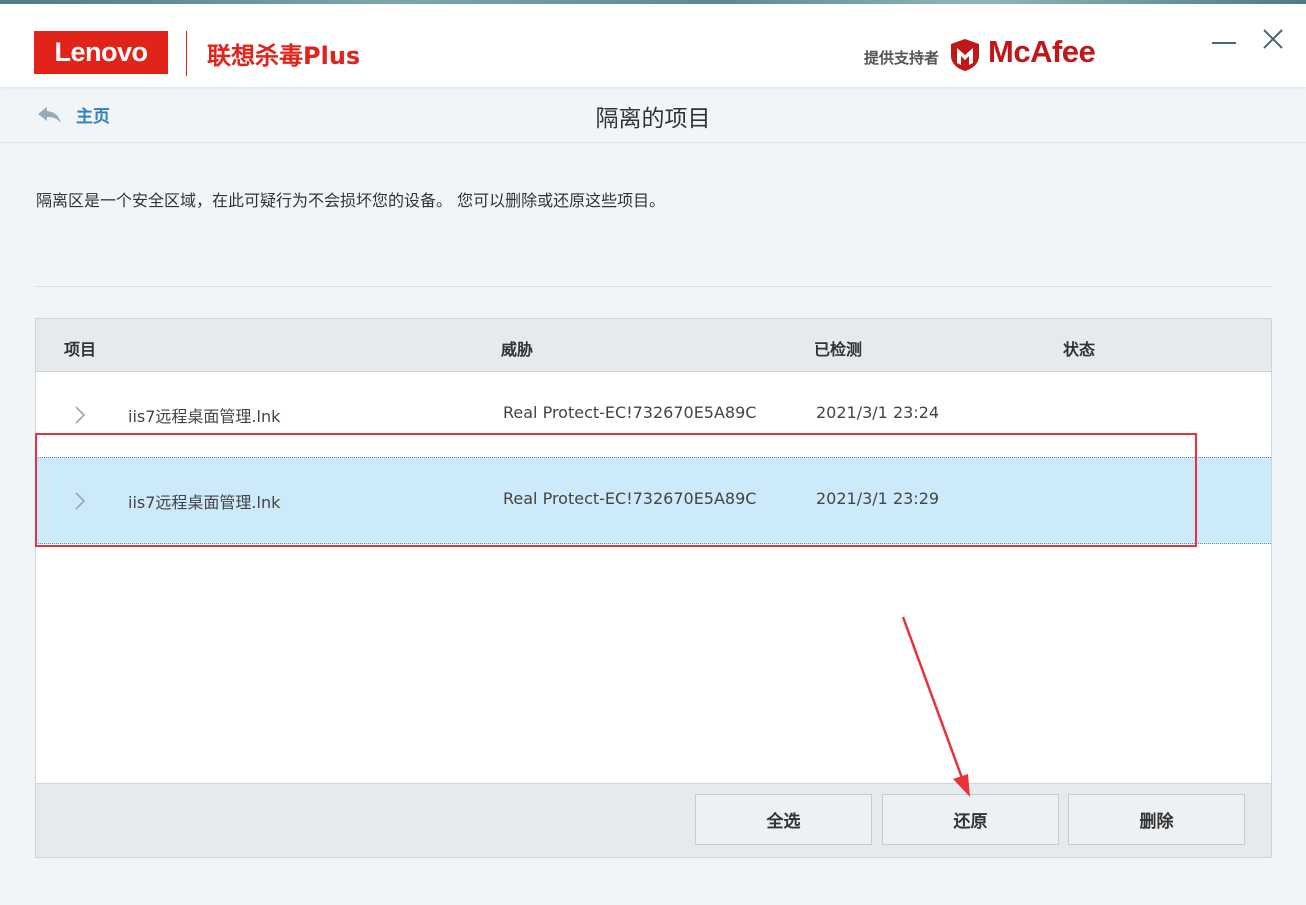 Image resolution: width=1306 pixels, height=905 pixels. I want to click on delete-button: 删除, so click(1156, 819).